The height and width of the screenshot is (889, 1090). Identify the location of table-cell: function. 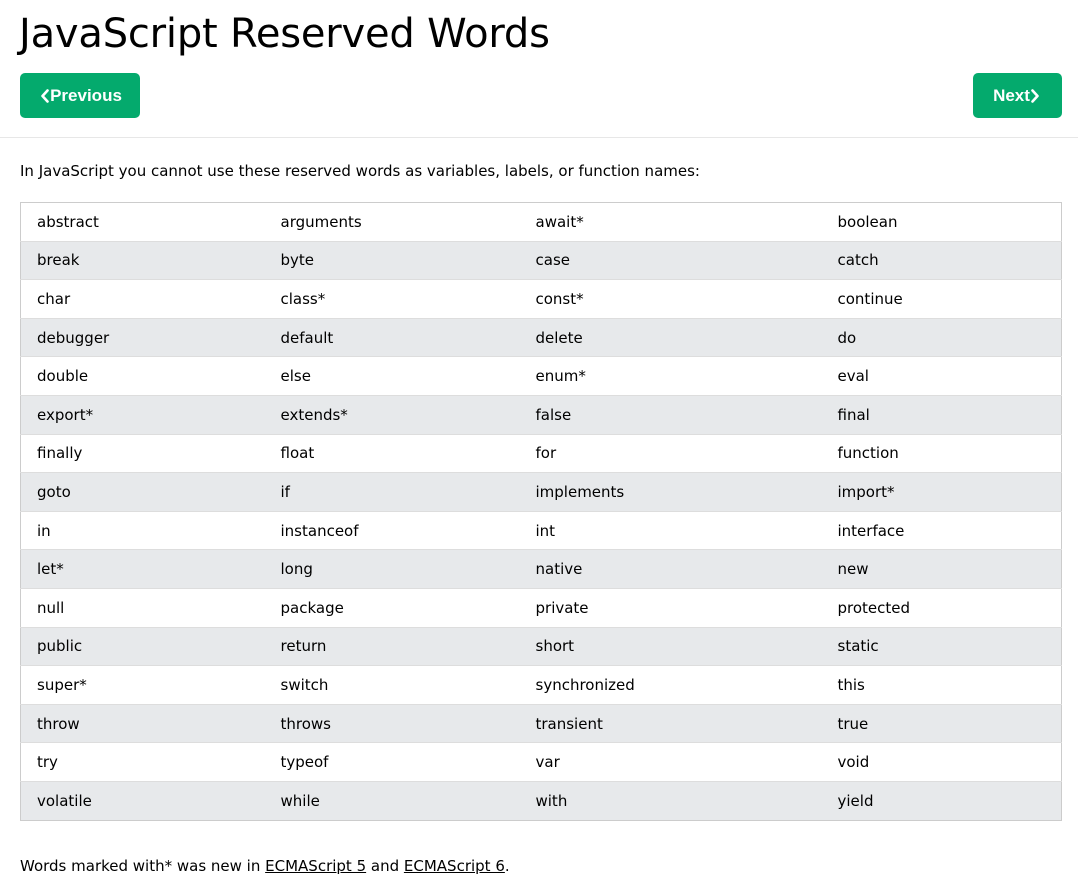
(941, 454).